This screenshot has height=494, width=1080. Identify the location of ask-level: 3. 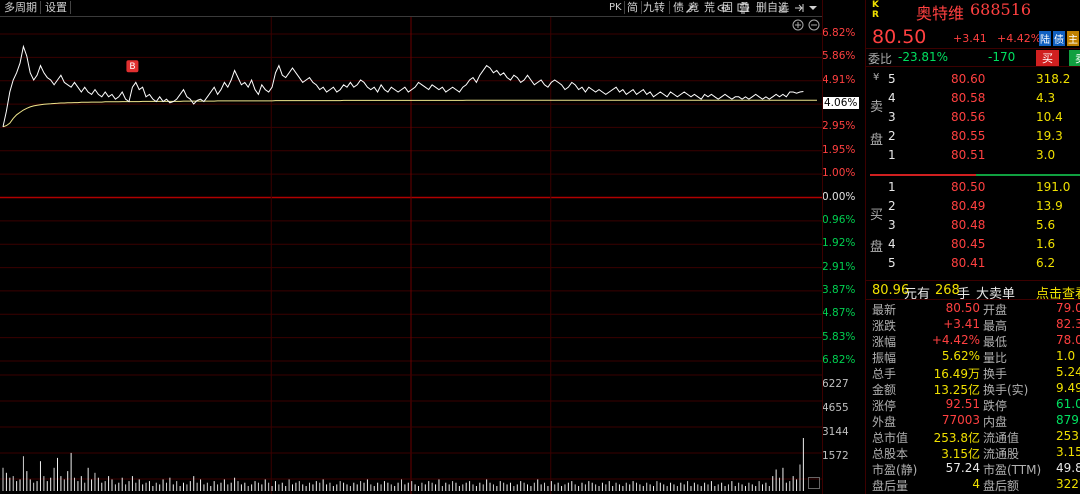
(892, 117).